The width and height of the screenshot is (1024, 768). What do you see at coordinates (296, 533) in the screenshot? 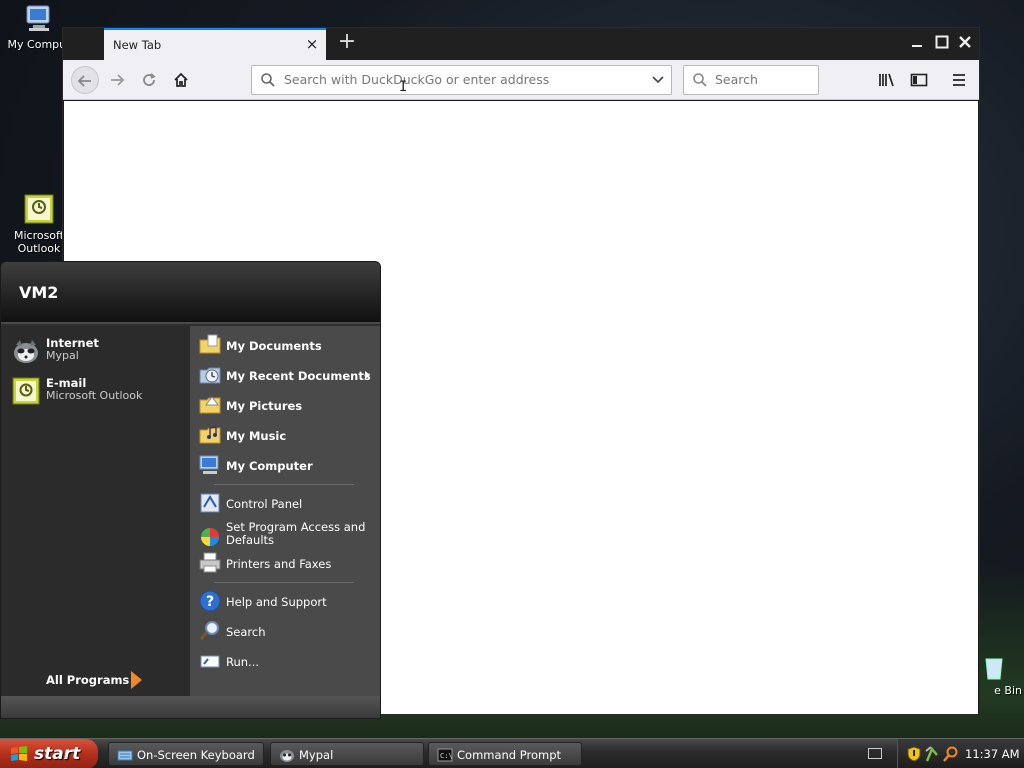
I see `menu-item-label: Set Program Access and Defaults` at bounding box center [296, 533].